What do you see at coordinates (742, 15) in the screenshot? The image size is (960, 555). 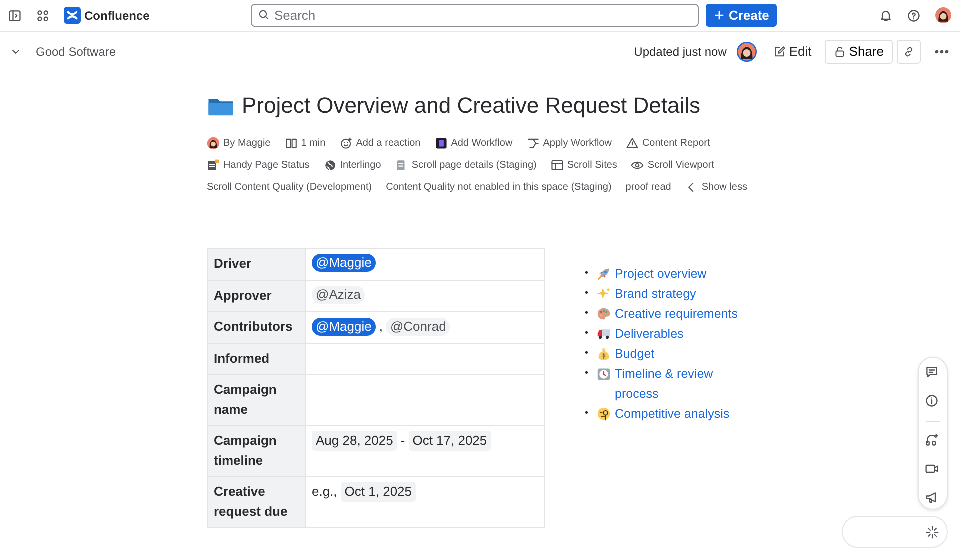 I see `create-button: Create` at bounding box center [742, 15].